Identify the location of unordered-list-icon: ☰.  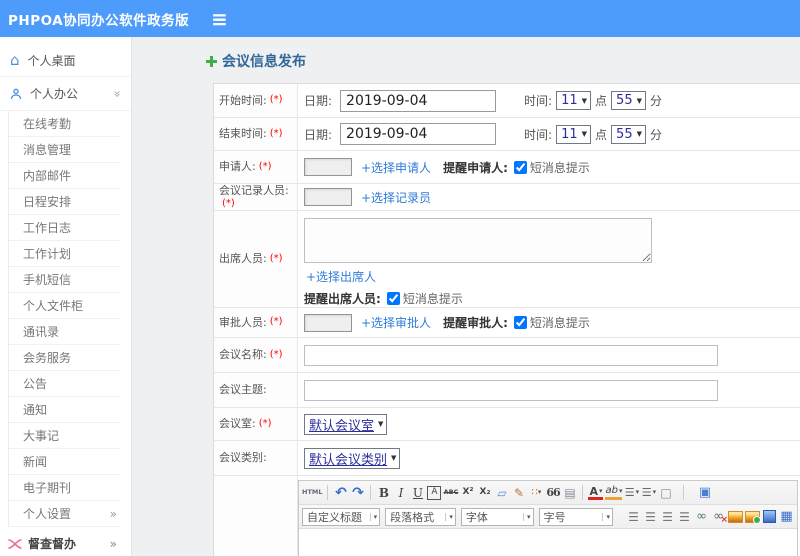
(648, 492).